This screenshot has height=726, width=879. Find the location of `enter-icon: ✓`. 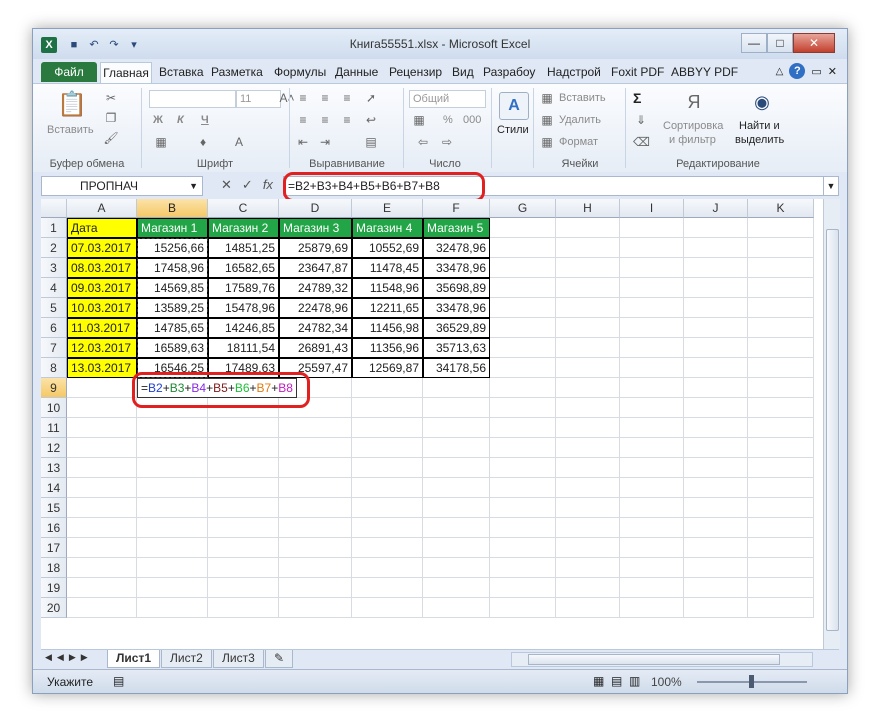

enter-icon: ✓ is located at coordinates (247, 185).